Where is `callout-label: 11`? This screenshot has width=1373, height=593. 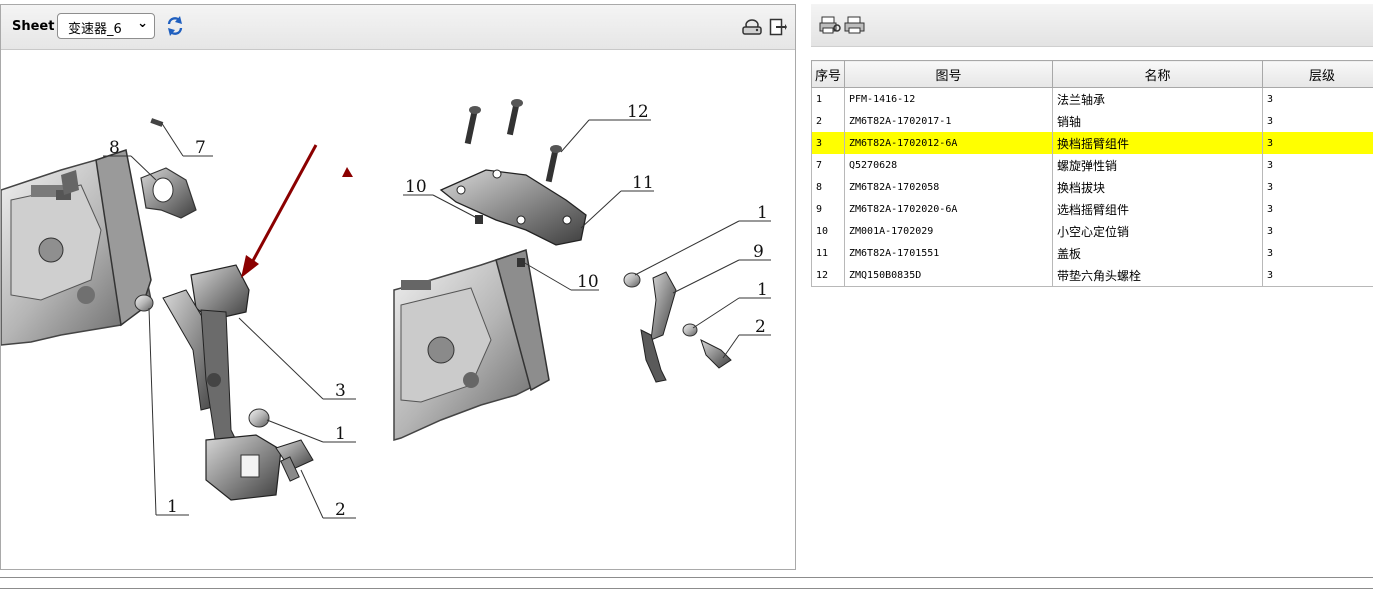 callout-label: 11 is located at coordinates (643, 183).